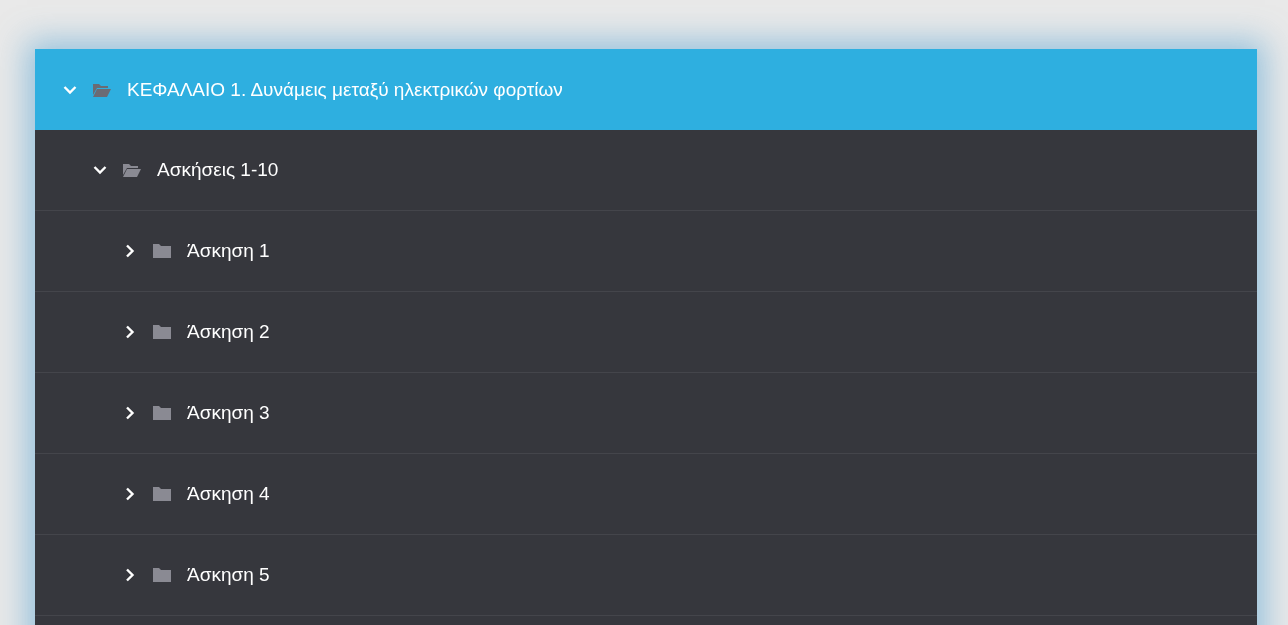 Image resolution: width=1288 pixels, height=625 pixels. What do you see at coordinates (646, 170) in the screenshot?
I see `tree-item: Ασκήσεις 1-10` at bounding box center [646, 170].